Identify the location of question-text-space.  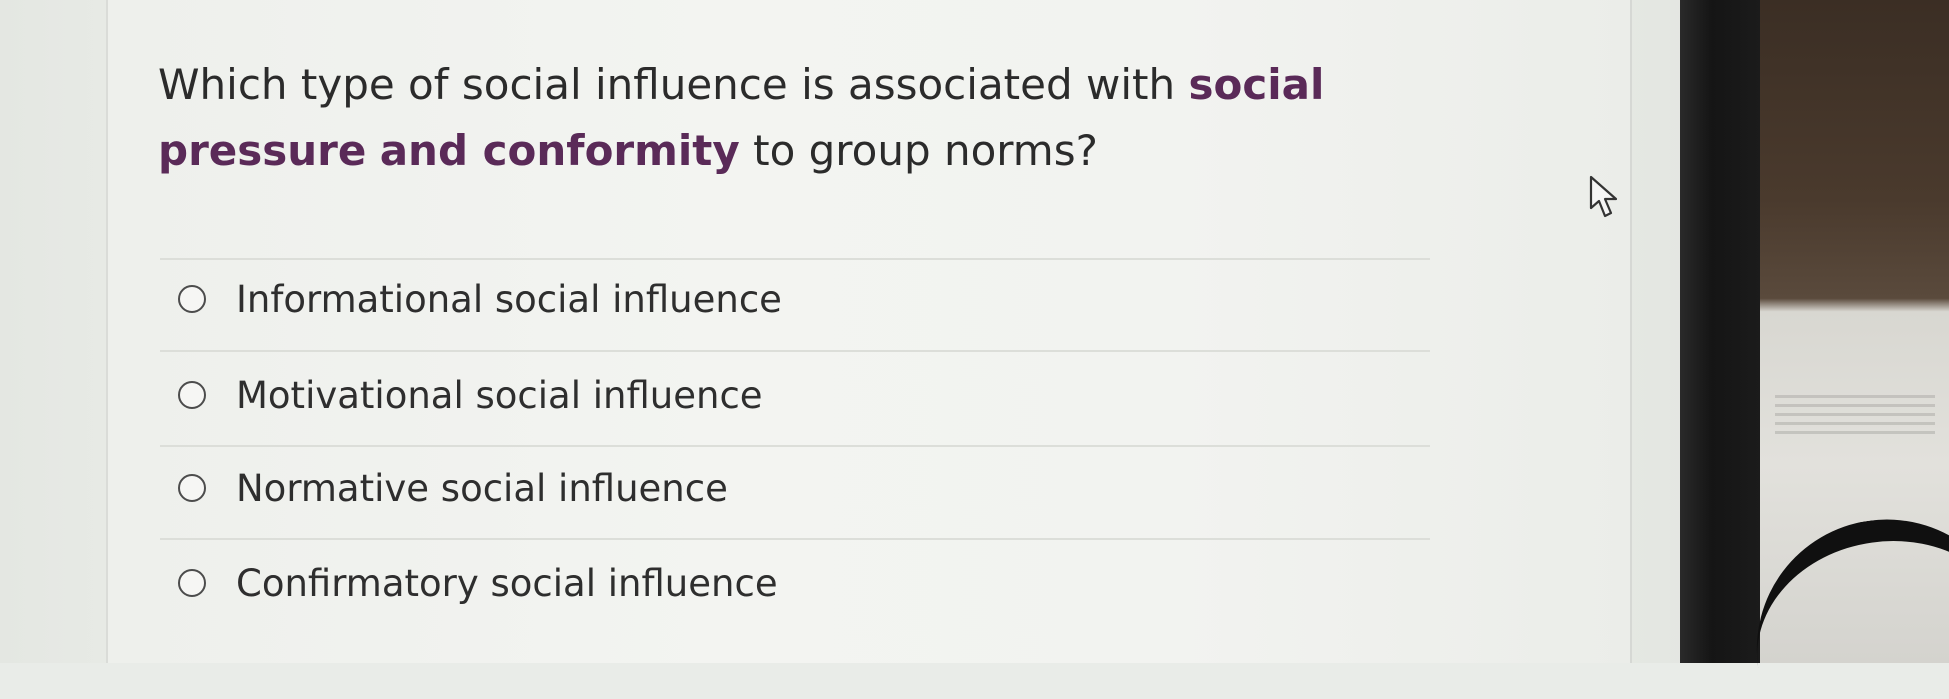
(372, 150).